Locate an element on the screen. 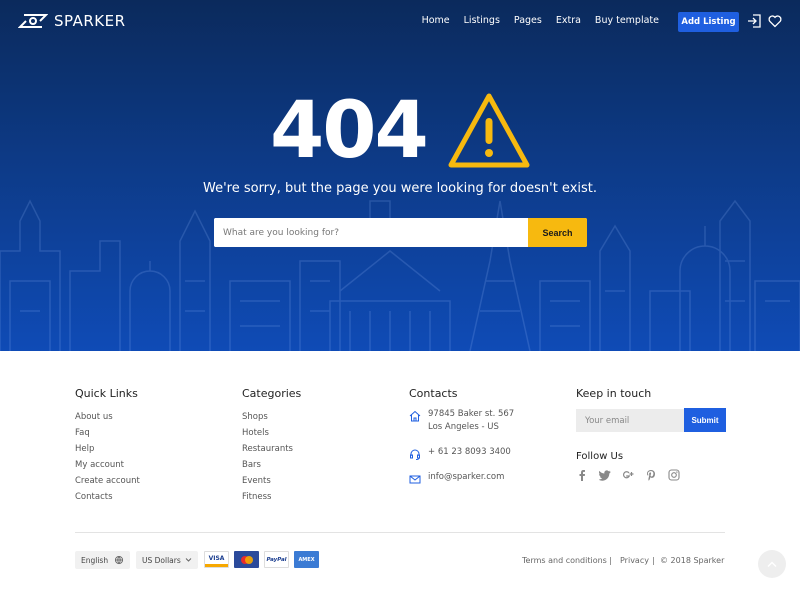 This screenshot has width=800, height=592. home-icon is located at coordinates (415, 416).